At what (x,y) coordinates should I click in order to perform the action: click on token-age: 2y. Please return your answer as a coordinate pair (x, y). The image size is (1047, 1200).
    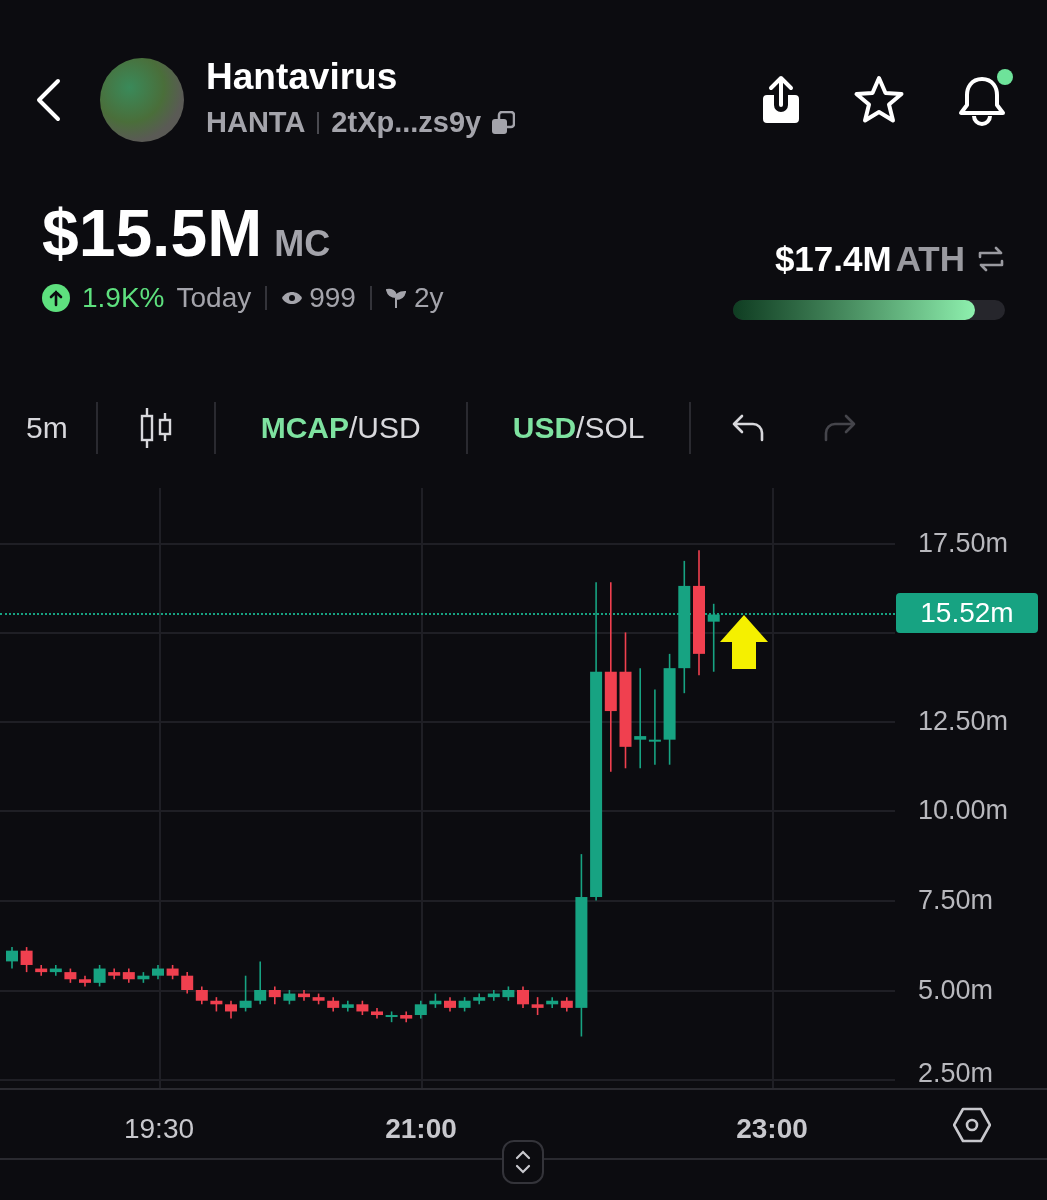
    Looking at the image, I should click on (428, 298).